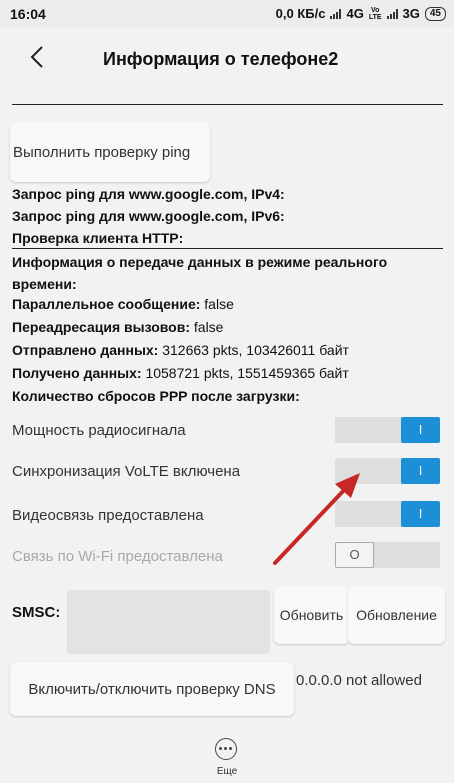  Describe the element at coordinates (387, 471) in the screenshot. I see `volte-sync-toggle: I` at that location.